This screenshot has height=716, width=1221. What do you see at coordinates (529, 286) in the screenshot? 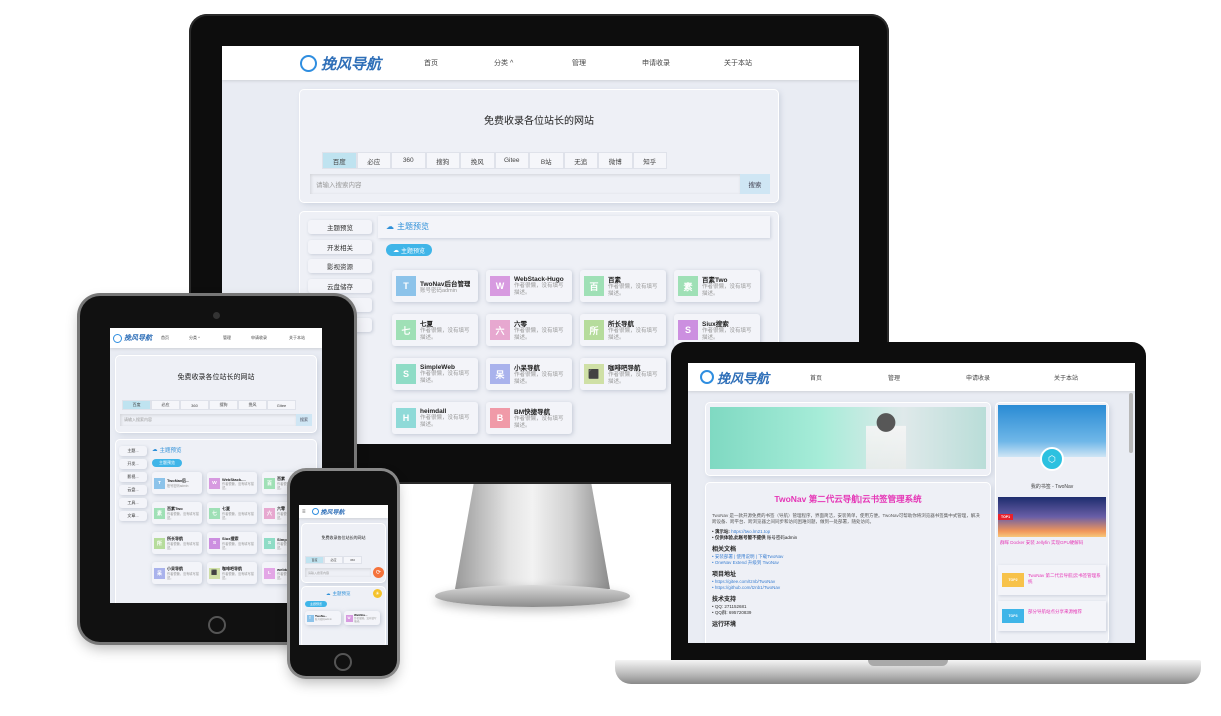
I see `site-card: W WebStack-Hugo 作者很懒，没有填写描述。` at bounding box center [529, 286].